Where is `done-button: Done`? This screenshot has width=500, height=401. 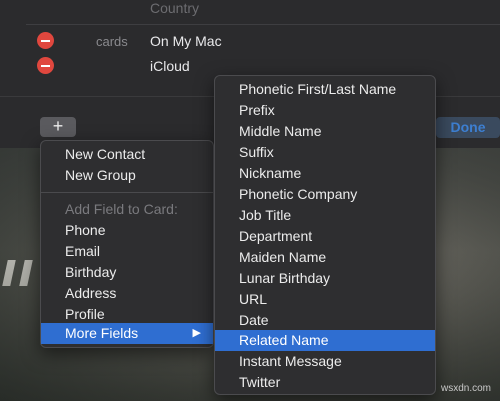 done-button: Done is located at coordinates (468, 127).